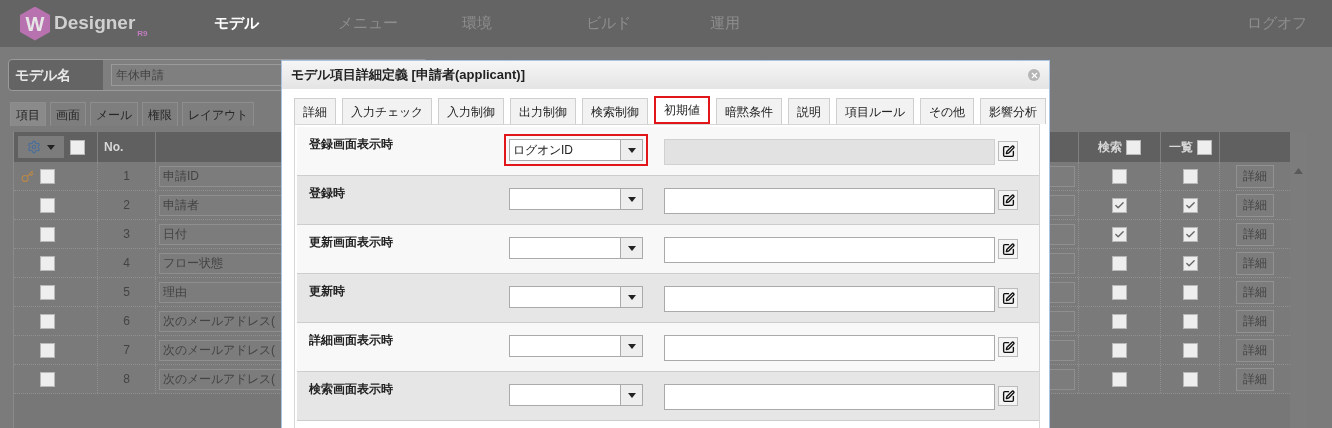 This screenshot has height=428, width=1332. What do you see at coordinates (1180, 147) in the screenshot?
I see `column-header: 一覧` at bounding box center [1180, 147].